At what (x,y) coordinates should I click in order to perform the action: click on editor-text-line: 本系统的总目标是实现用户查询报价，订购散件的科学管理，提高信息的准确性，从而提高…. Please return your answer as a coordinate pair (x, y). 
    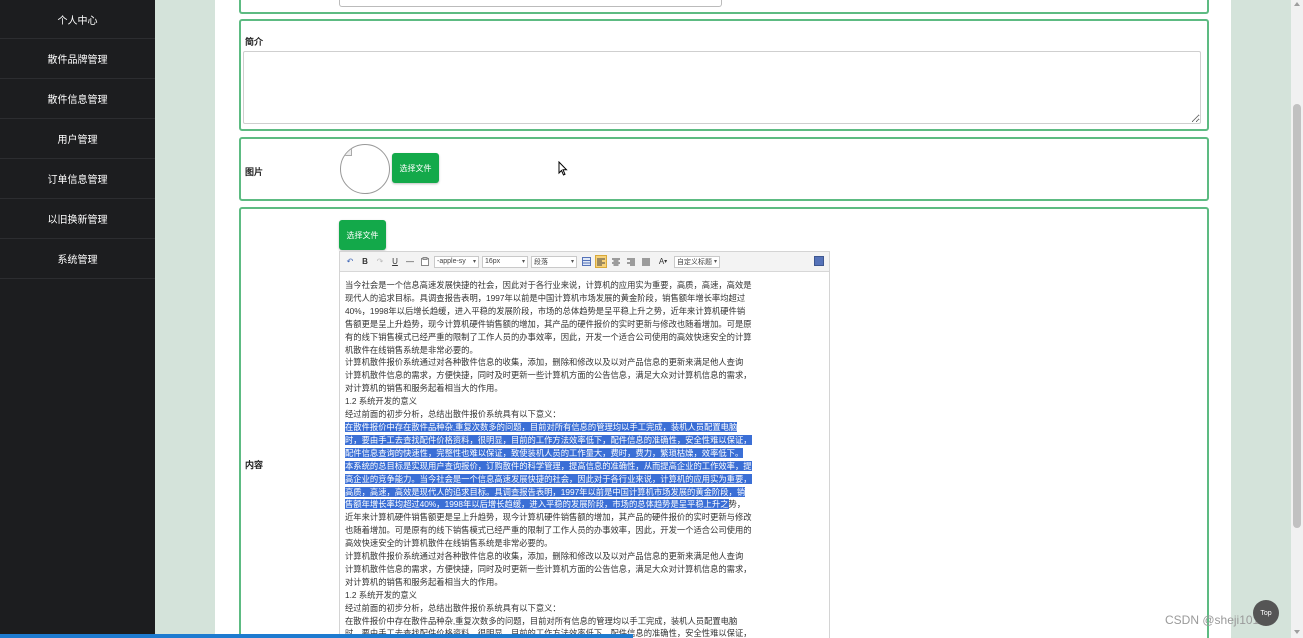
    Looking at the image, I should click on (548, 465).